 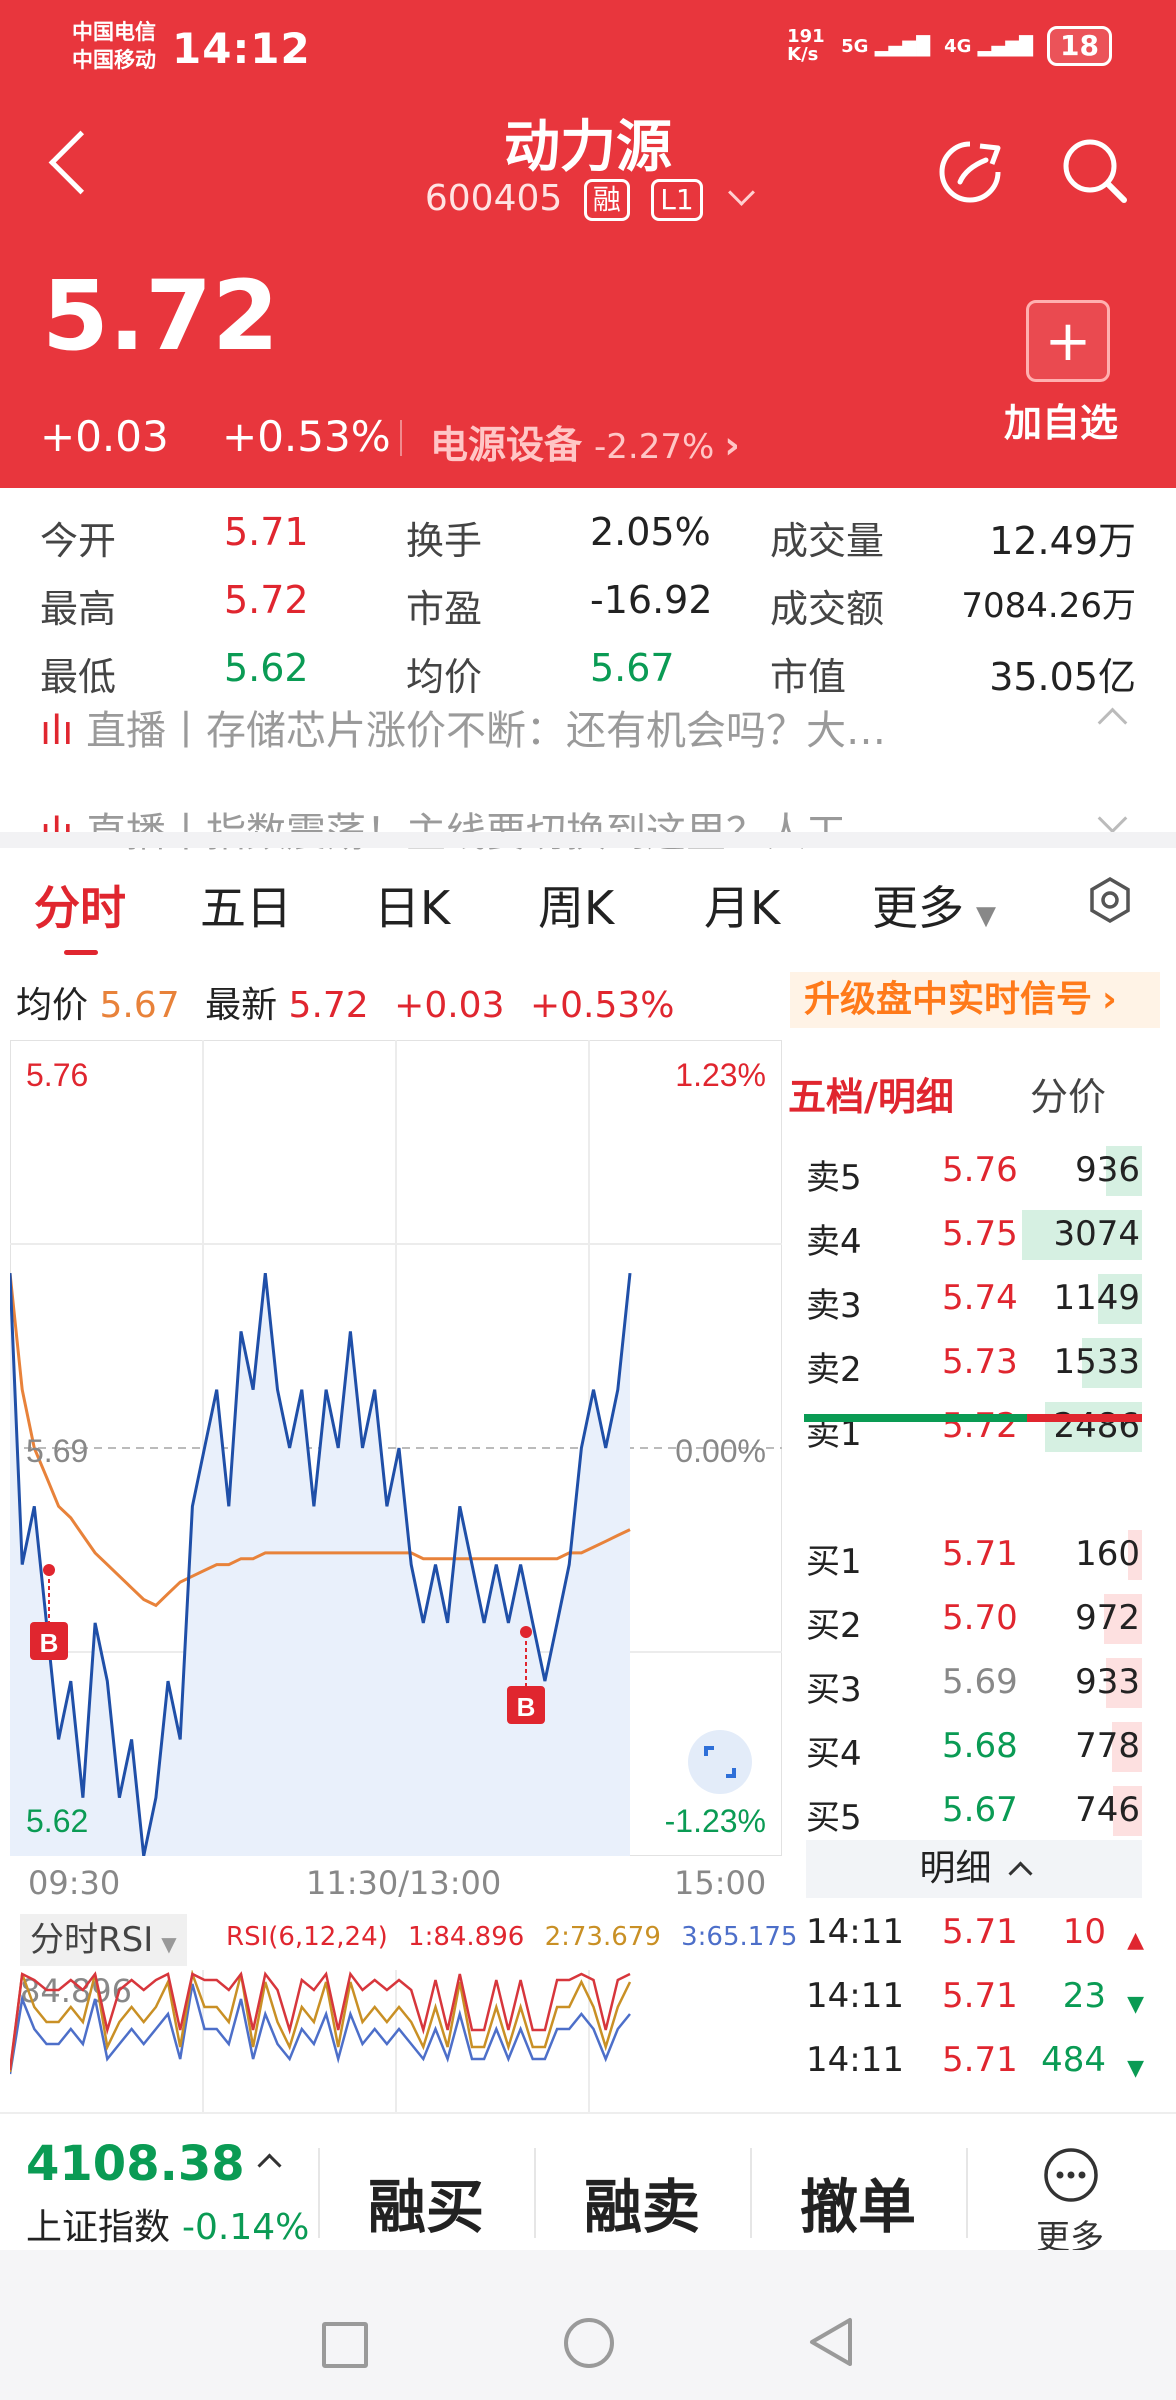 What do you see at coordinates (493, 198) in the screenshot?
I see `stock-code: 600405` at bounding box center [493, 198].